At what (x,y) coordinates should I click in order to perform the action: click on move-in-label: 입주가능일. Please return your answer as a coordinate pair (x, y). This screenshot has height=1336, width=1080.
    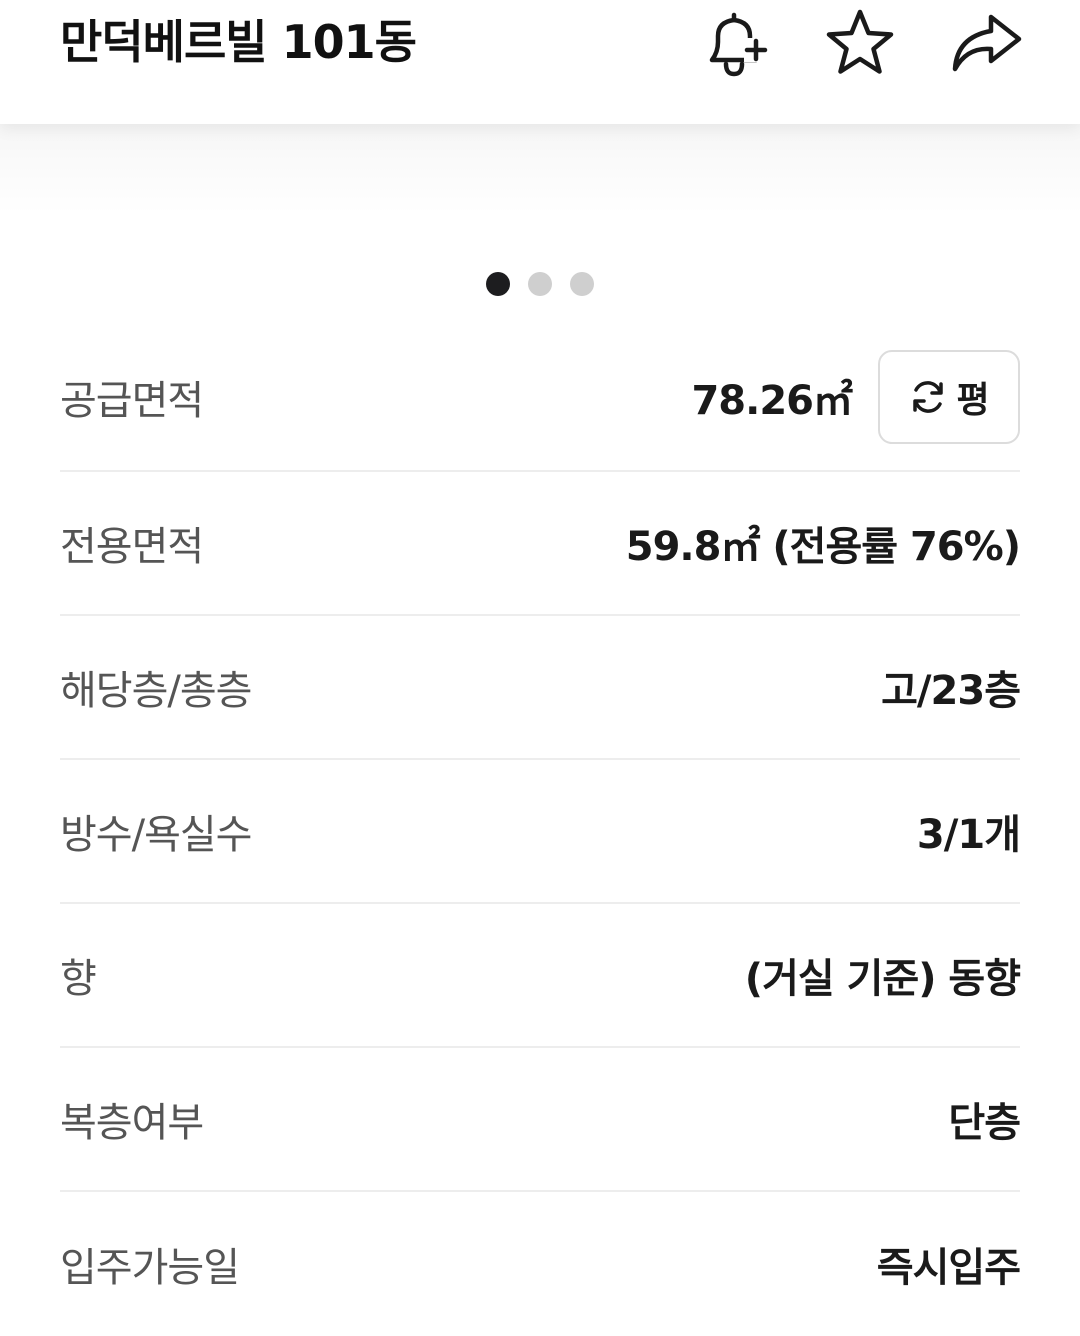
    Looking at the image, I should click on (150, 1268).